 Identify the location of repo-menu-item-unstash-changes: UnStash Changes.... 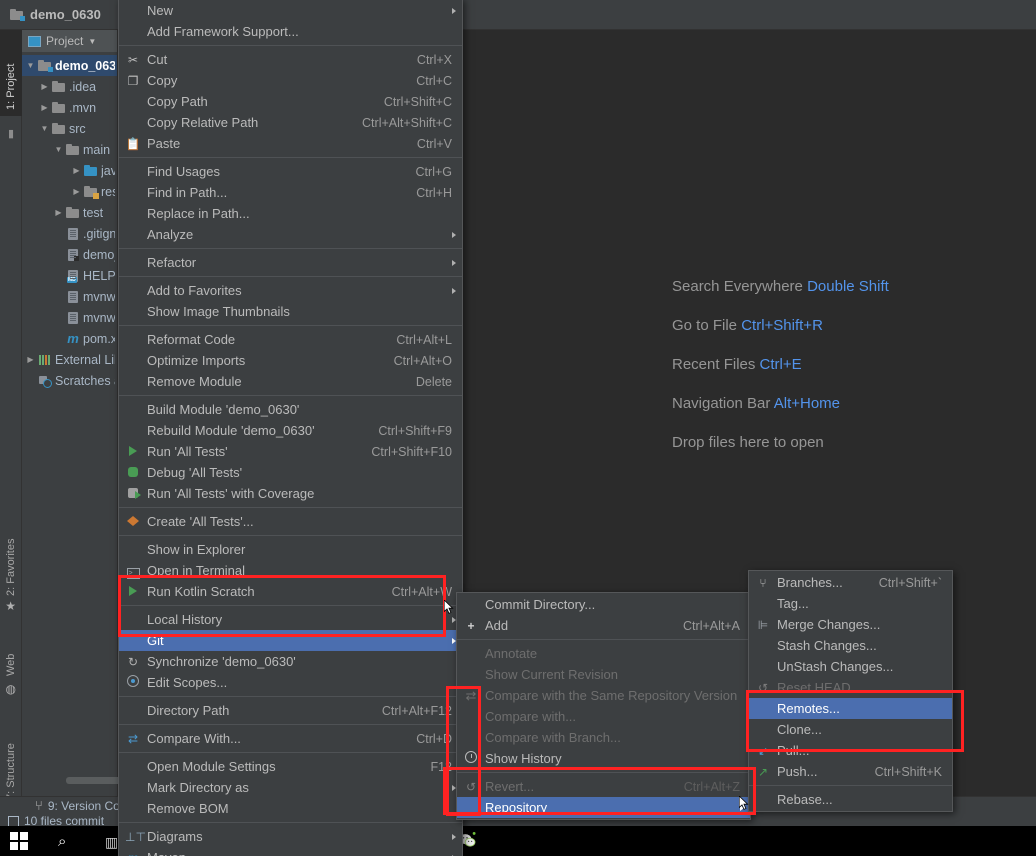
(850, 666).